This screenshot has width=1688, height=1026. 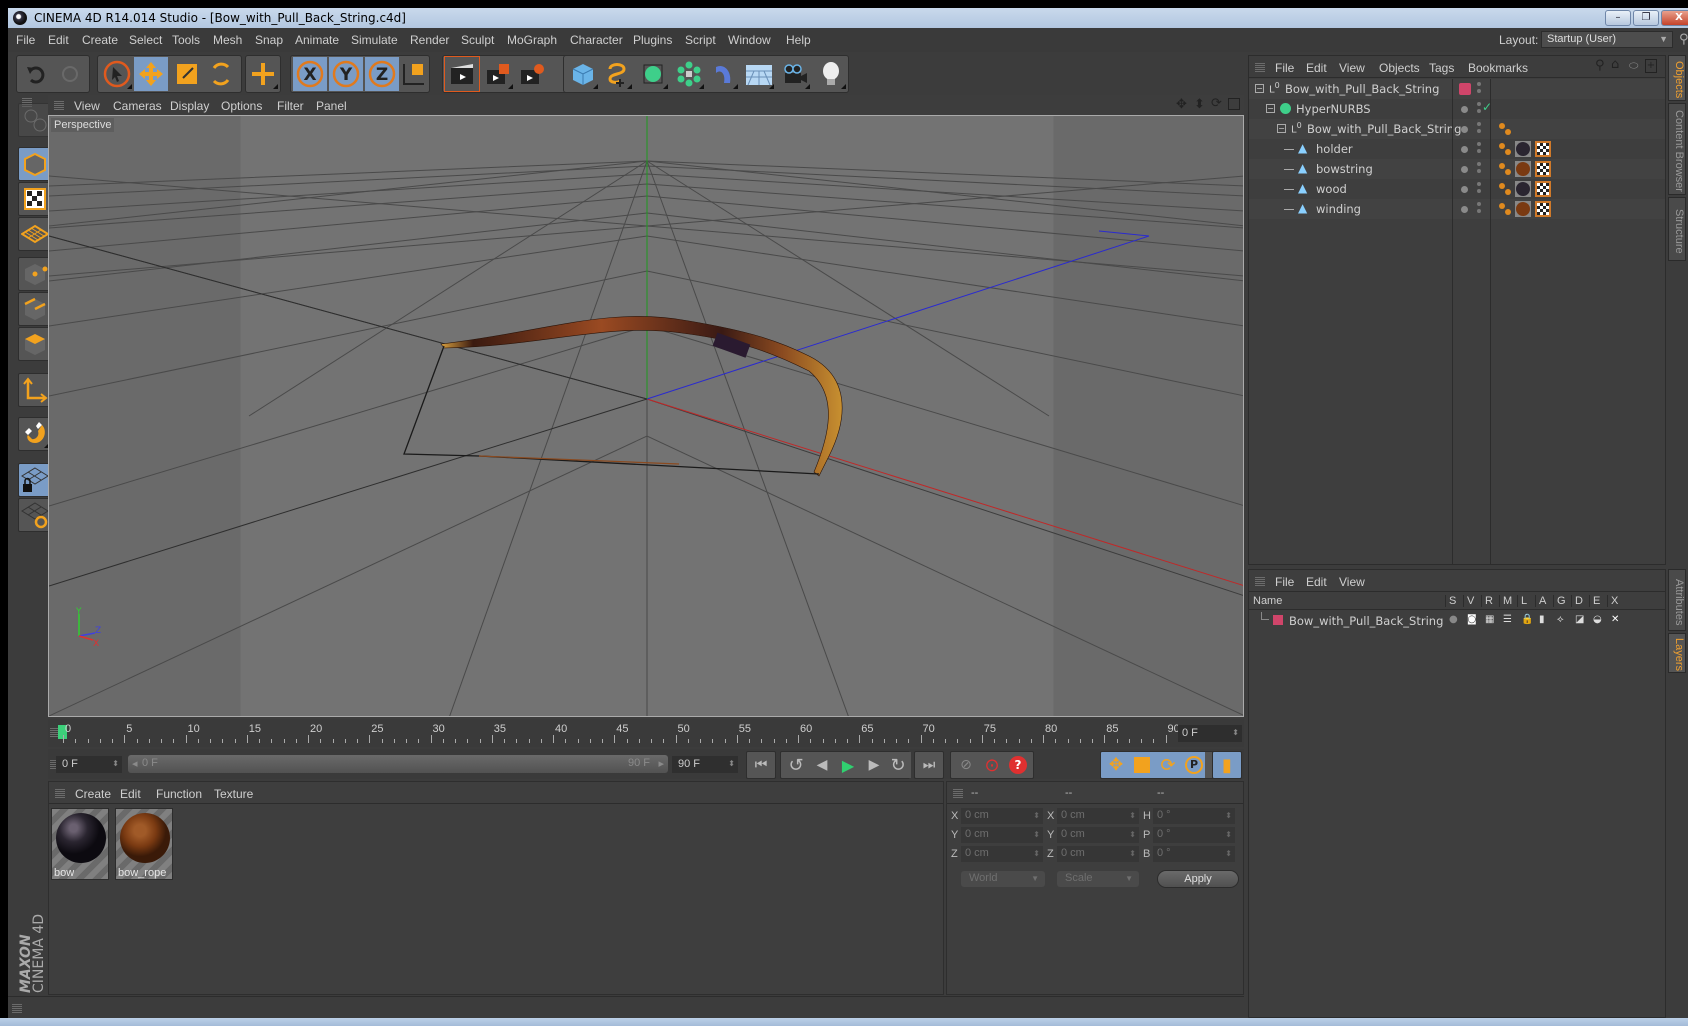 What do you see at coordinates (70, 74) in the screenshot?
I see `redo-icon` at bounding box center [70, 74].